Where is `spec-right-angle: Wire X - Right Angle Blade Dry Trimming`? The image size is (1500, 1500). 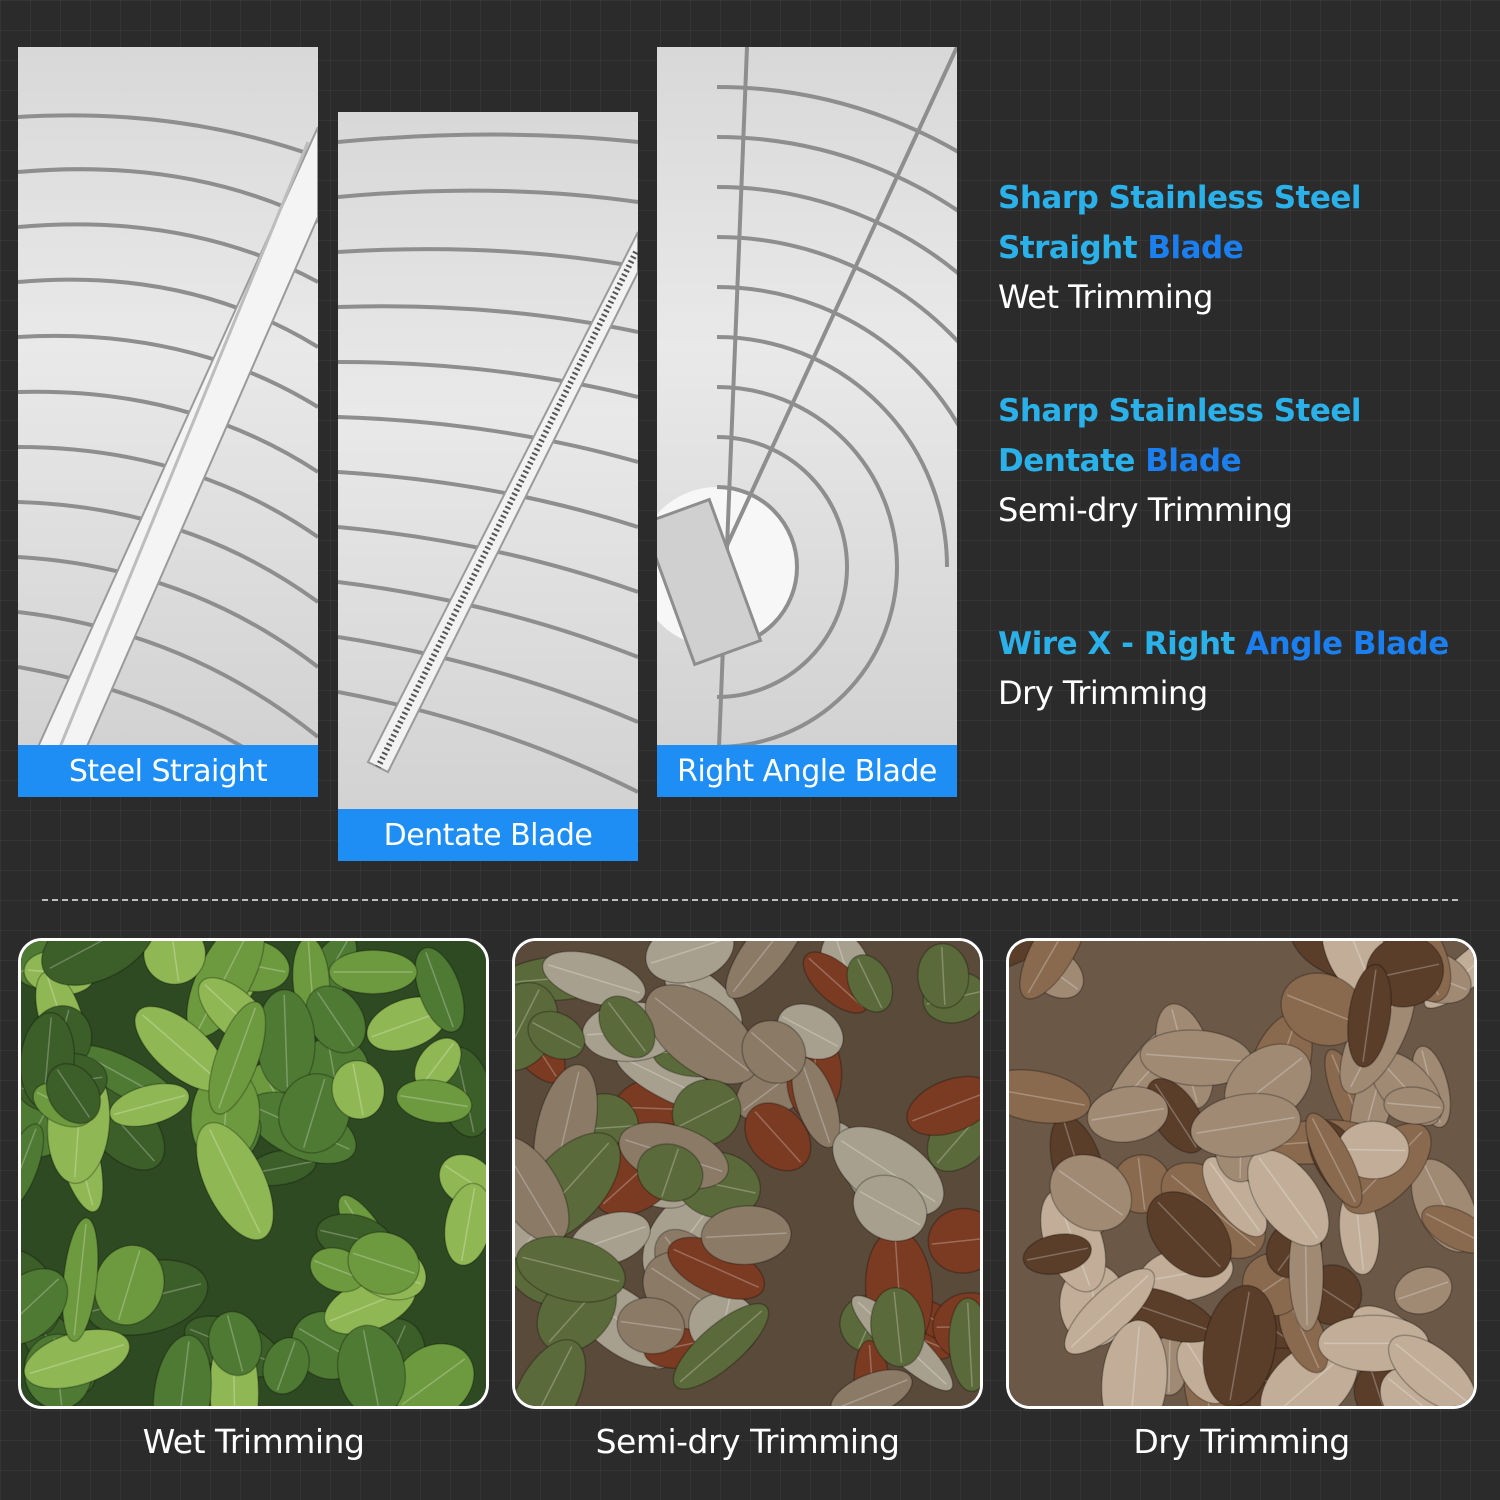
spec-right-angle: Wire X - Right Angle Blade Dry Trimming is located at coordinates (1223, 669).